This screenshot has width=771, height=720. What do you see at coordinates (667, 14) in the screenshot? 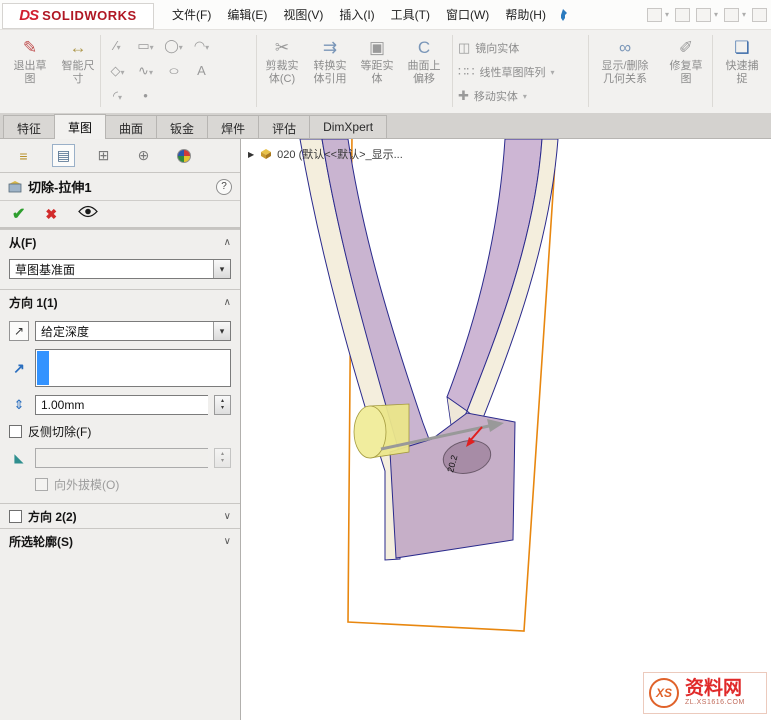
I see `new-document-dropdown-icon: ▾` at bounding box center [667, 14].